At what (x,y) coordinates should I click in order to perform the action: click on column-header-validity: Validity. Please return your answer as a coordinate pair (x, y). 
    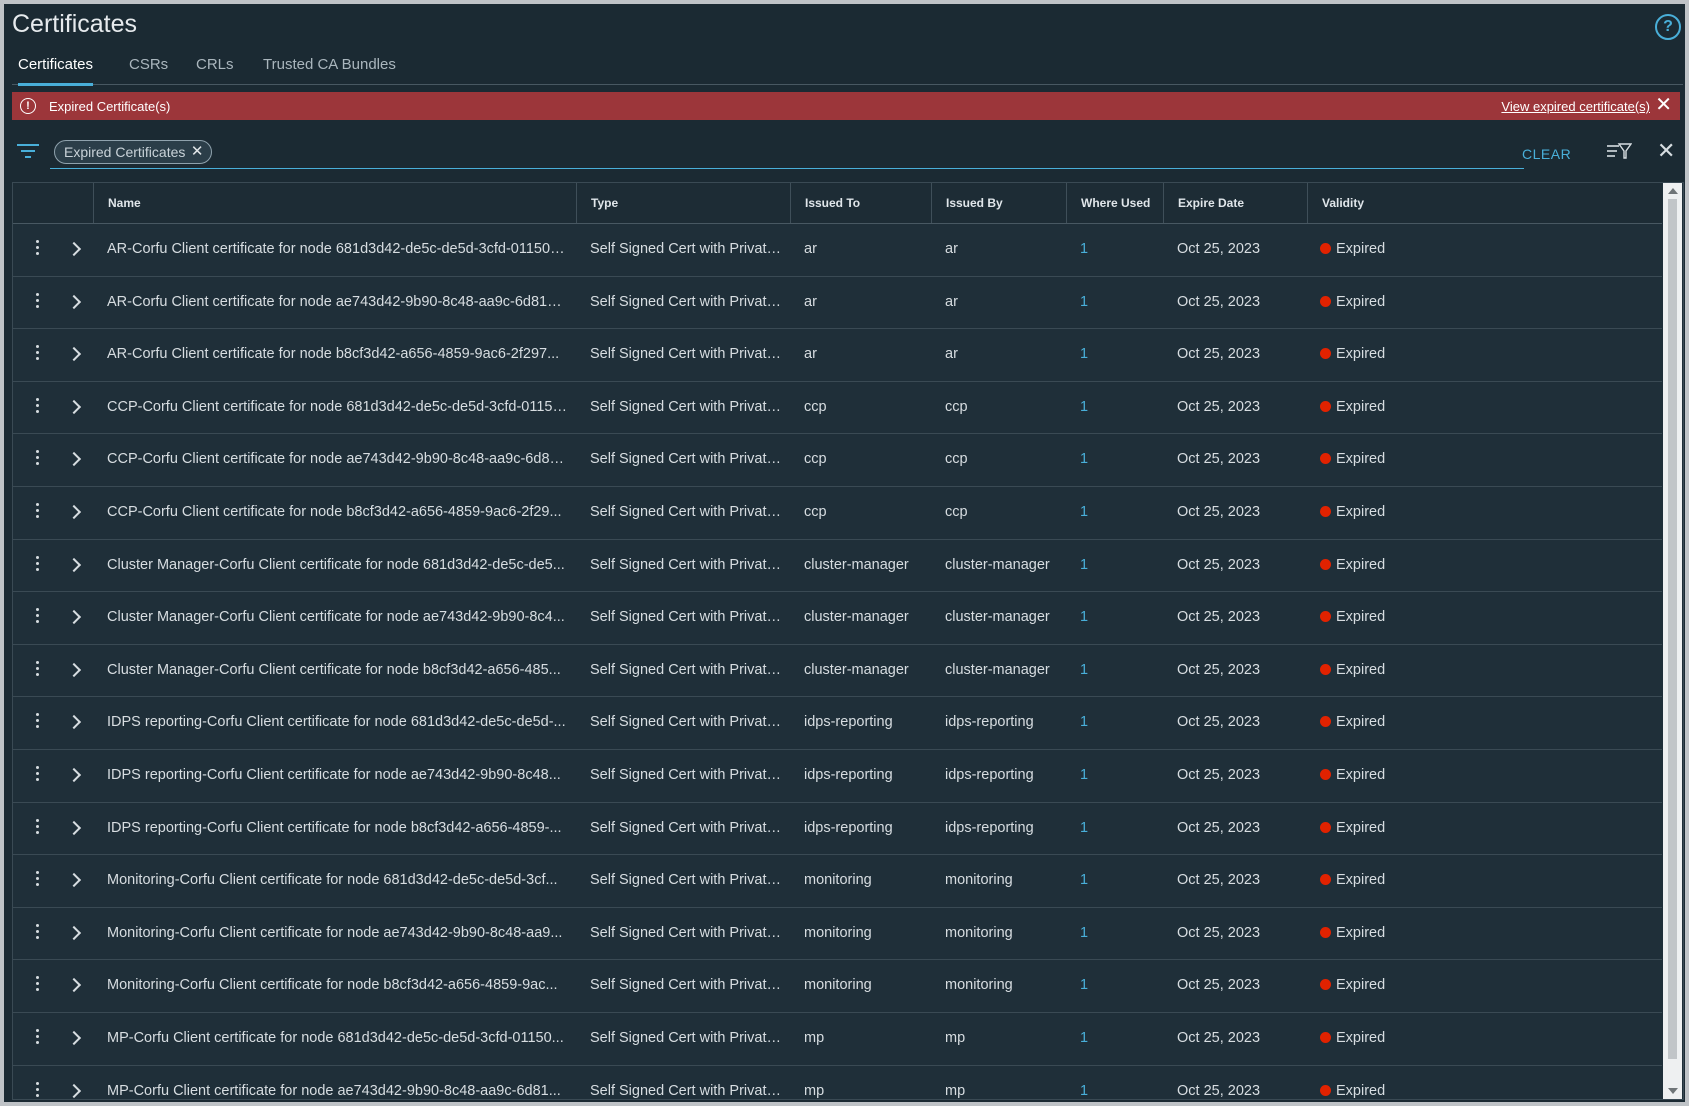
    Looking at the image, I should click on (1484, 203).